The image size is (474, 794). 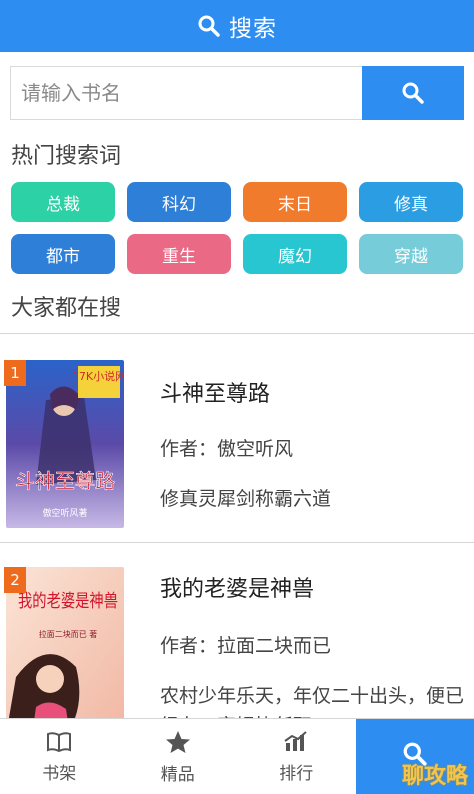 What do you see at coordinates (98, 376) in the screenshot?
I see `cover-badge: 17K小说网` at bounding box center [98, 376].